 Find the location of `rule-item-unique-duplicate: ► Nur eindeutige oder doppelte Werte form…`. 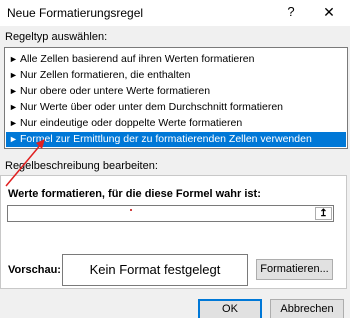

rule-item-unique-duplicate: ► Nur eindeutige oder doppelte Werte form… is located at coordinates (176, 123).